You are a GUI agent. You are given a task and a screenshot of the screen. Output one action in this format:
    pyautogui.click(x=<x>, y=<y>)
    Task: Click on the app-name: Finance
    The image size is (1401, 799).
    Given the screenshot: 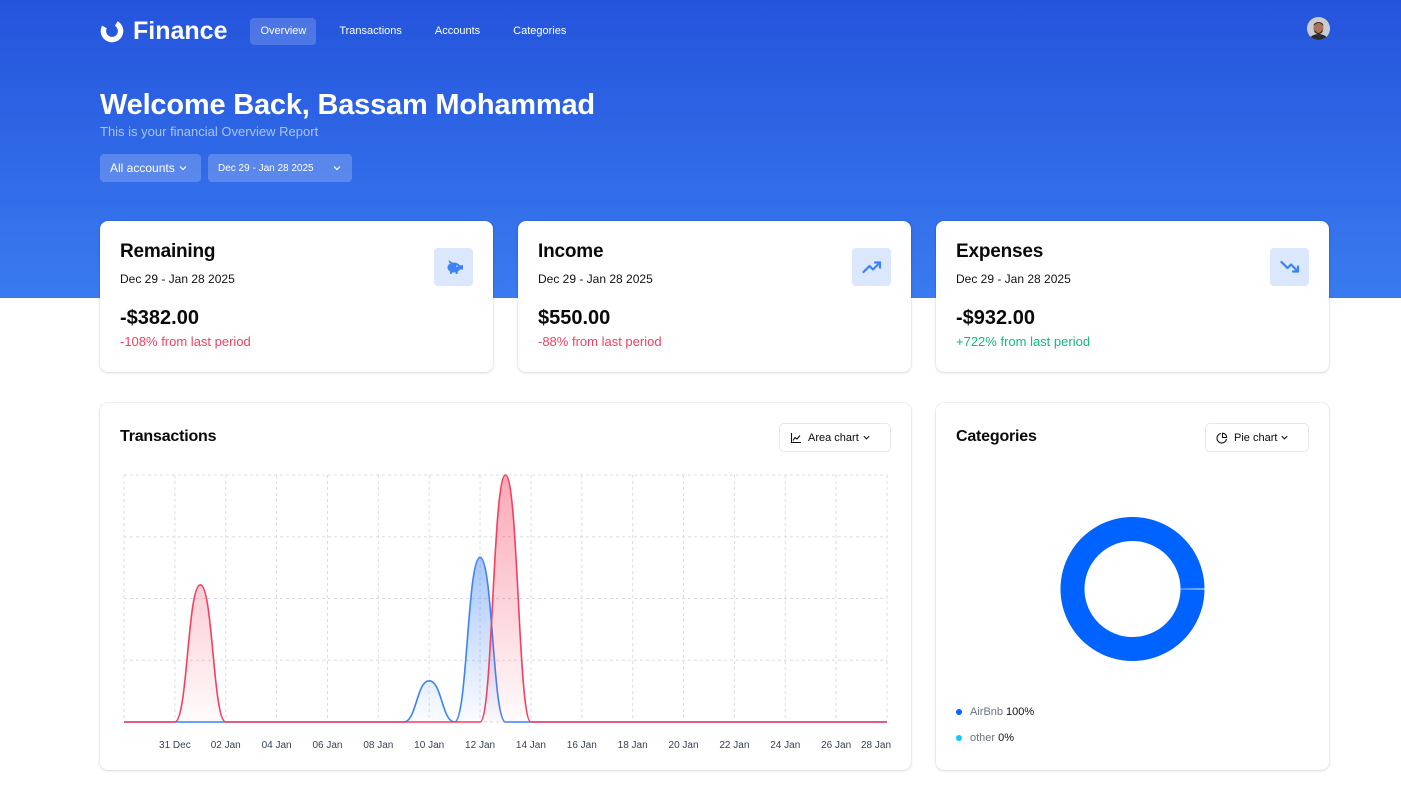 What is the action you would take?
    pyautogui.click(x=180, y=30)
    